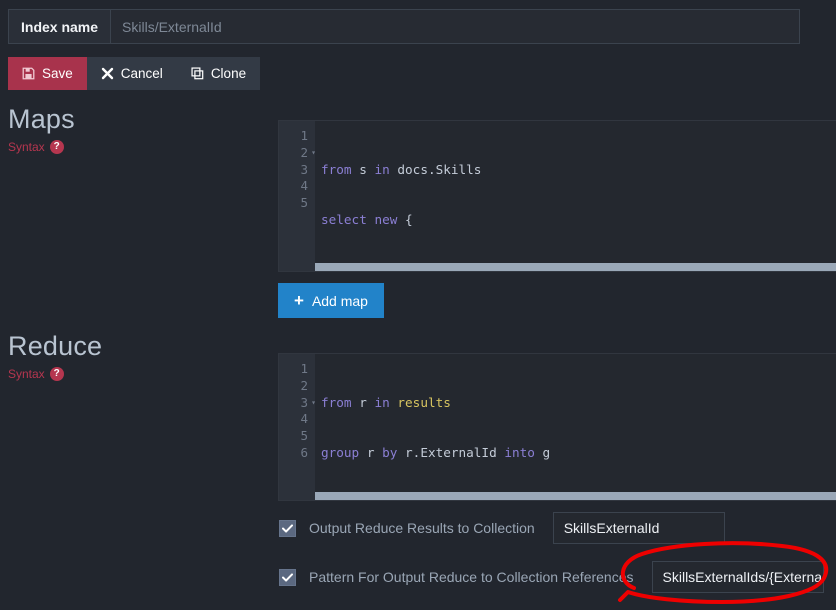 The width and height of the screenshot is (836, 610). What do you see at coordinates (28, 73) in the screenshot?
I see `save-disk-icon` at bounding box center [28, 73].